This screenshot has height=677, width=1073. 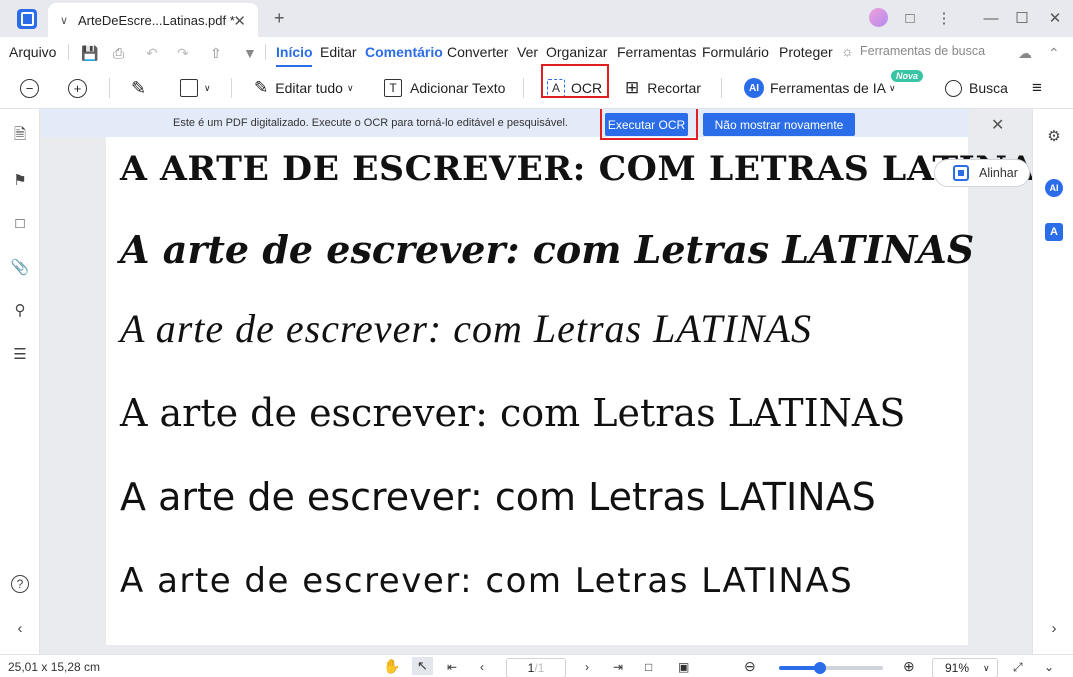 I want to click on quick-access-dropdown-icon: ▼, so click(x=250, y=53).